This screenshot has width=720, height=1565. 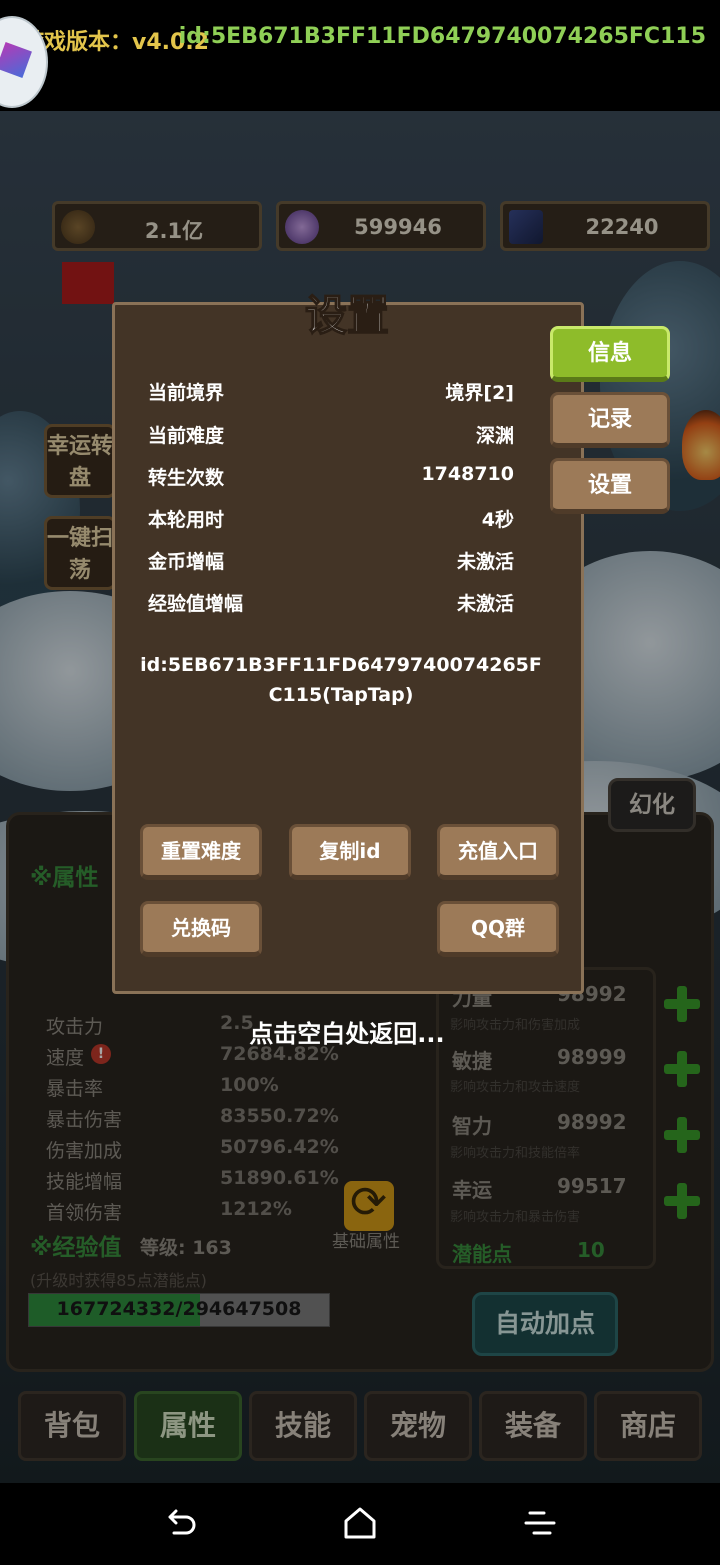 What do you see at coordinates (498, 929) in the screenshot?
I see `qq-group-button: QQ群` at bounding box center [498, 929].